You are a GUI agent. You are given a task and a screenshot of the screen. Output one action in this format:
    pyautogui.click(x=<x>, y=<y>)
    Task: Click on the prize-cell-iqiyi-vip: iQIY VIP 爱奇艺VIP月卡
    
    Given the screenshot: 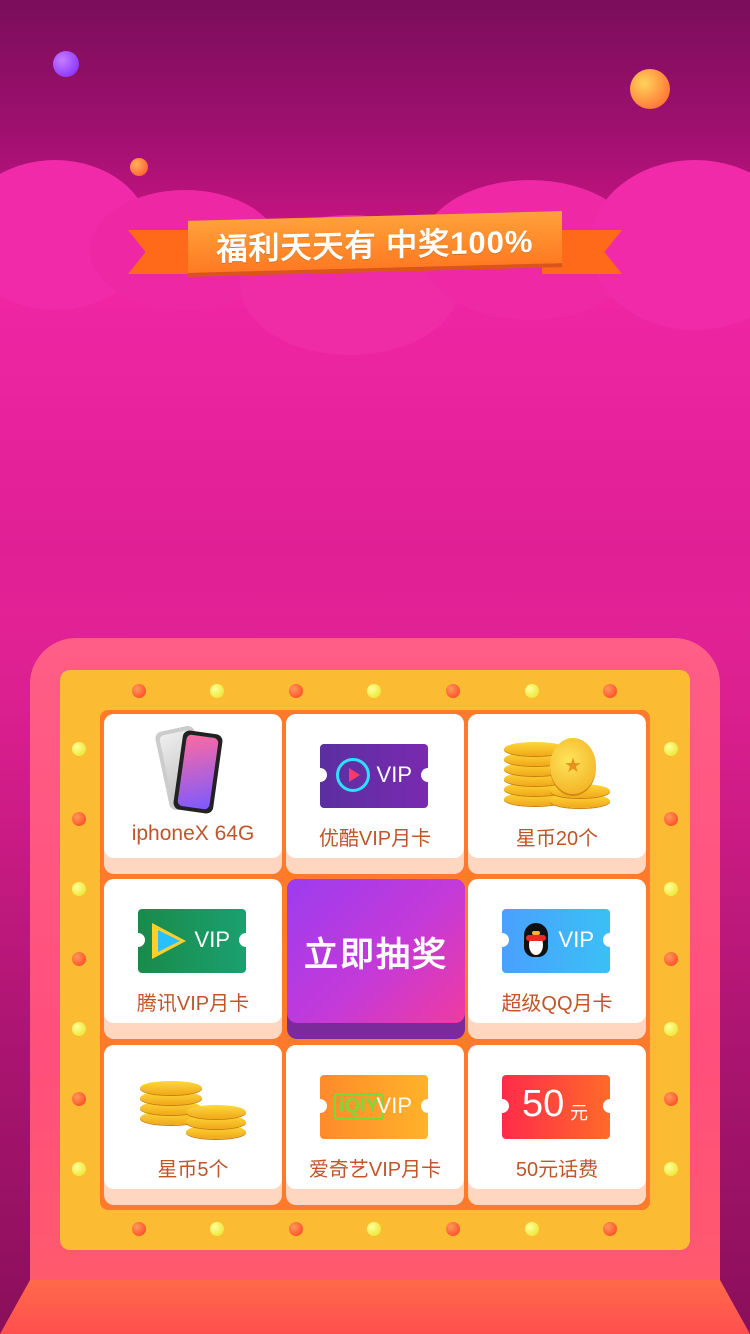 What is the action you would take?
    pyautogui.click(x=375, y=1125)
    